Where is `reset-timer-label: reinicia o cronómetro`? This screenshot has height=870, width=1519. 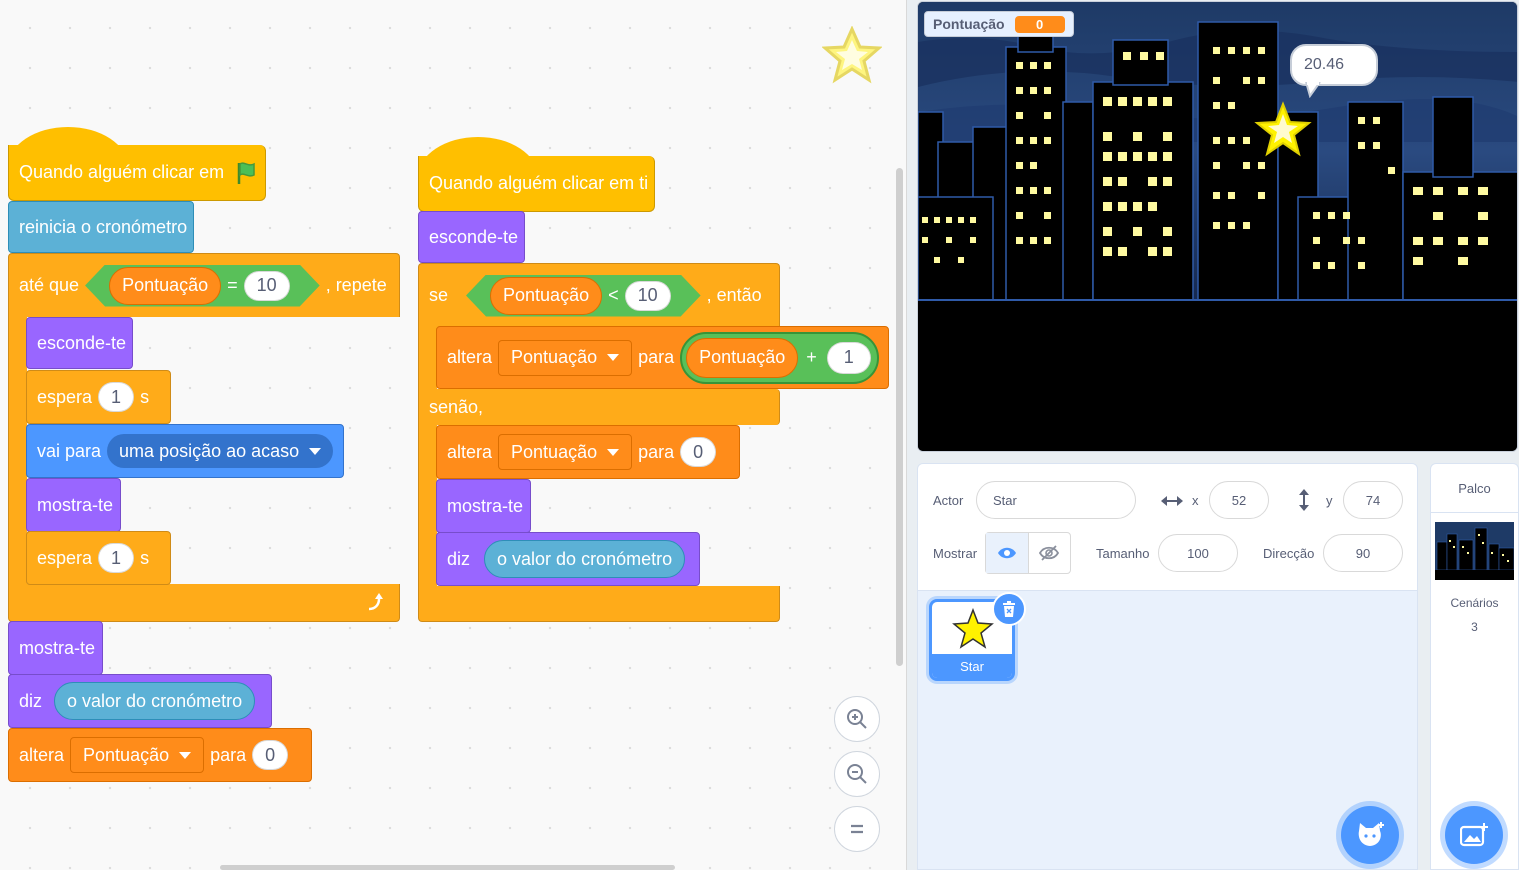 reset-timer-label: reinicia o cronómetro is located at coordinates (103, 226).